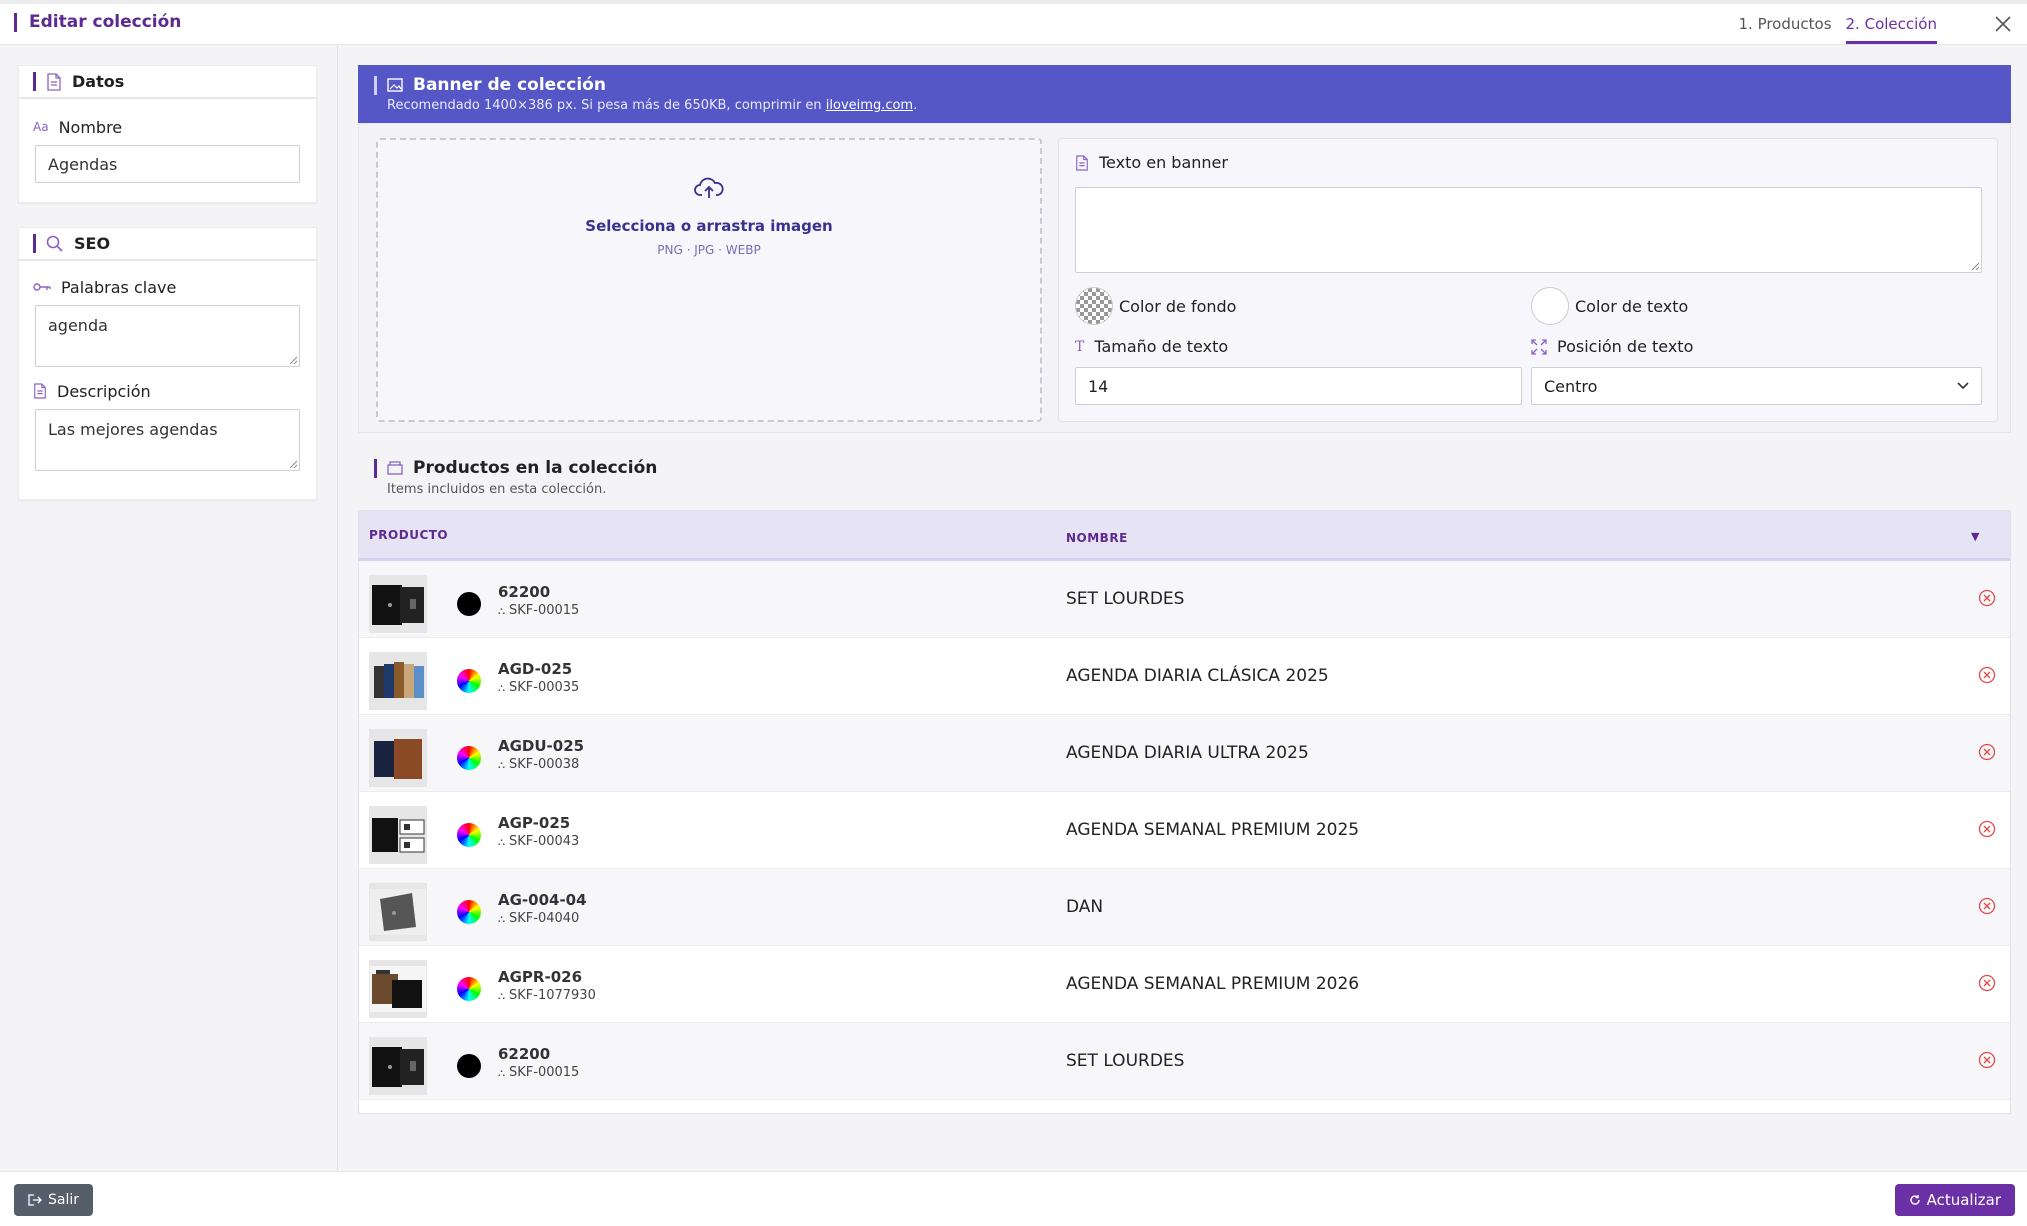  I want to click on datos-title: Datos, so click(98, 81).